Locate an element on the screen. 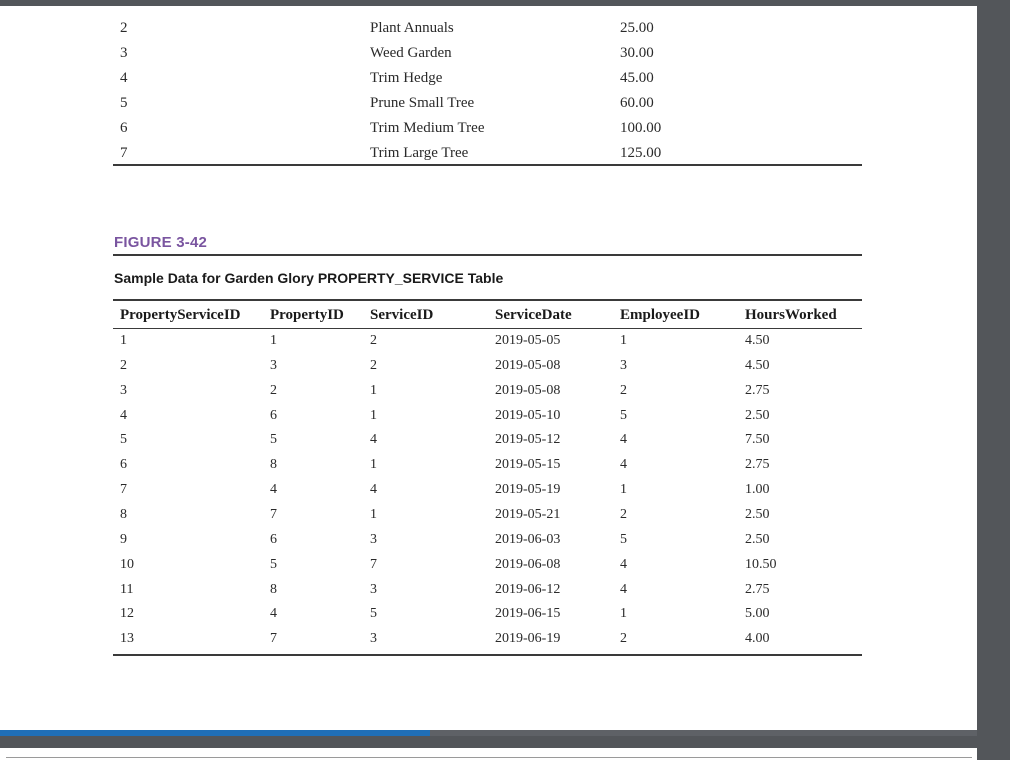  service-row: 3 Weed Garden 30.00 is located at coordinates (488, 55).